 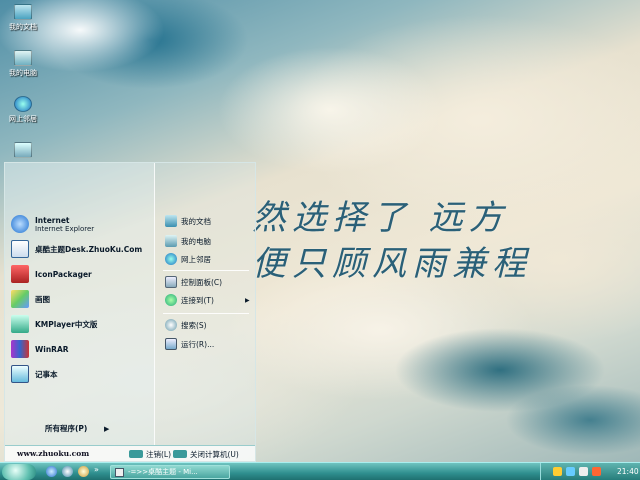 I want to click on place-control-panel: 控制面板(C), so click(x=193, y=282).